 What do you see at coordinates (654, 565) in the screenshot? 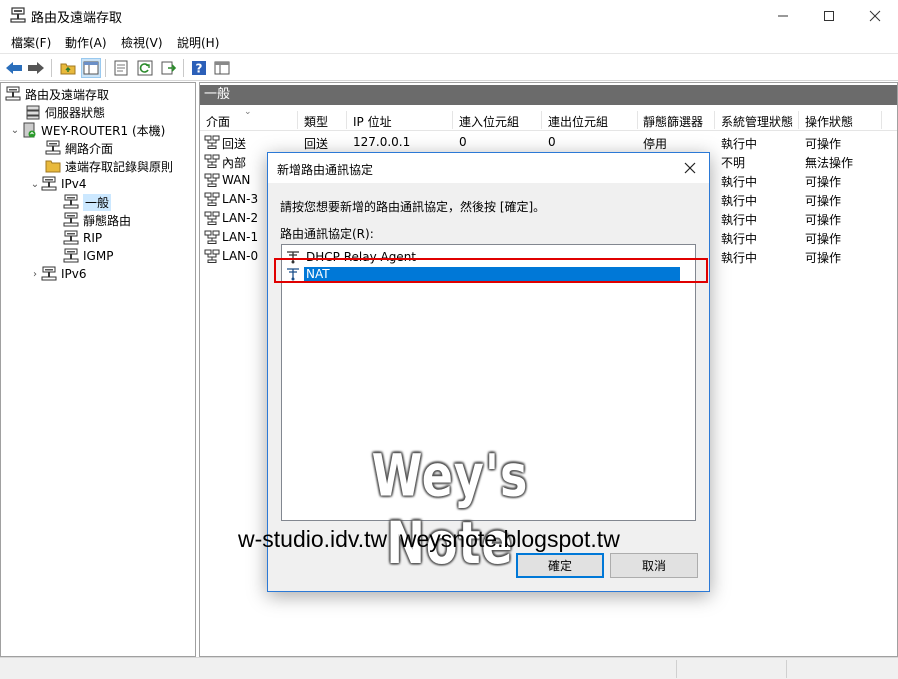
I see `cancel-button: 取消` at bounding box center [654, 565].